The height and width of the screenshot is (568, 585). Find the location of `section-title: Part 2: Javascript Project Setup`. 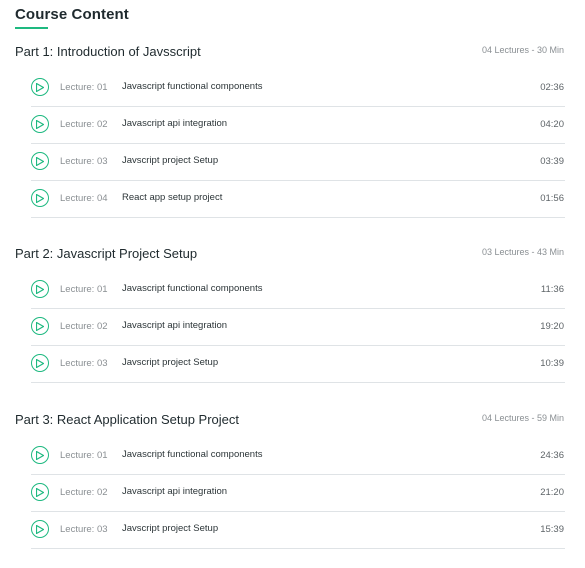

section-title: Part 2: Javascript Project Setup is located at coordinates (106, 253).